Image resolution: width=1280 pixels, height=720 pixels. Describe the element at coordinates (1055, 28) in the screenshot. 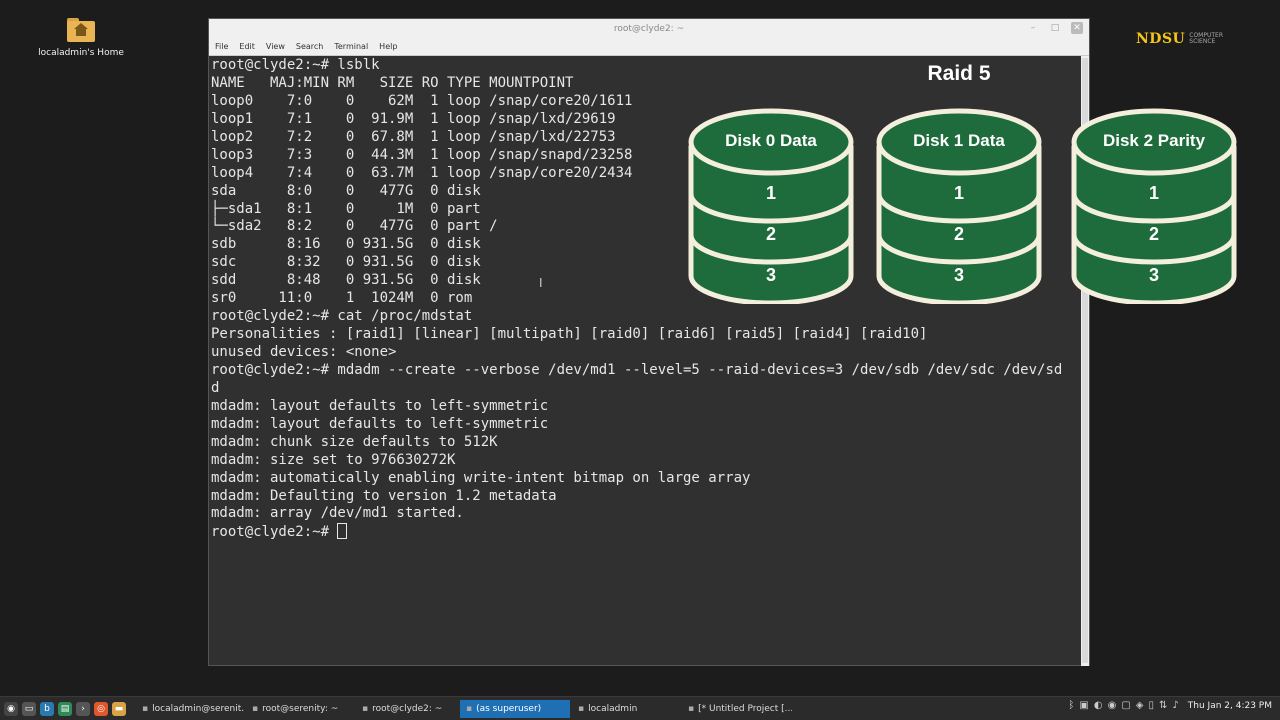

I see `maximize-icon: □` at that location.